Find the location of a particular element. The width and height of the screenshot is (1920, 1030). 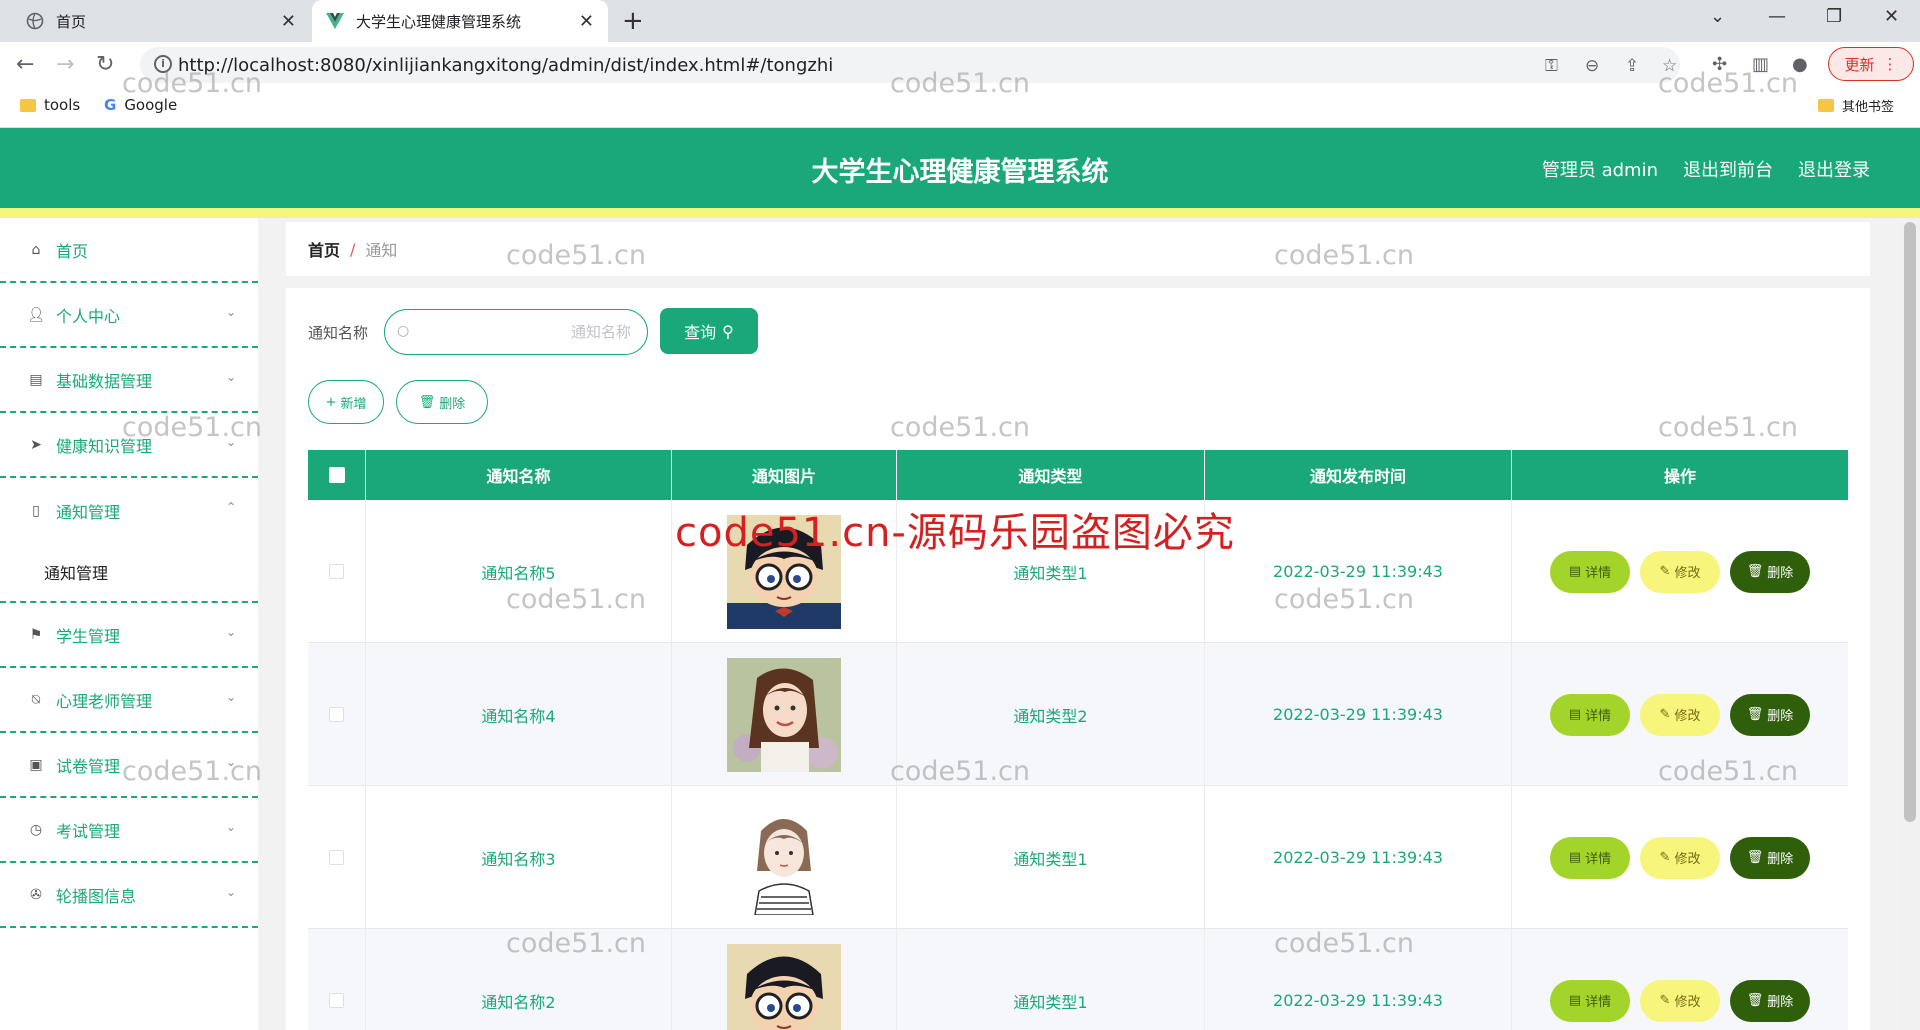

back-arrow-icon: ← is located at coordinates (25, 64).